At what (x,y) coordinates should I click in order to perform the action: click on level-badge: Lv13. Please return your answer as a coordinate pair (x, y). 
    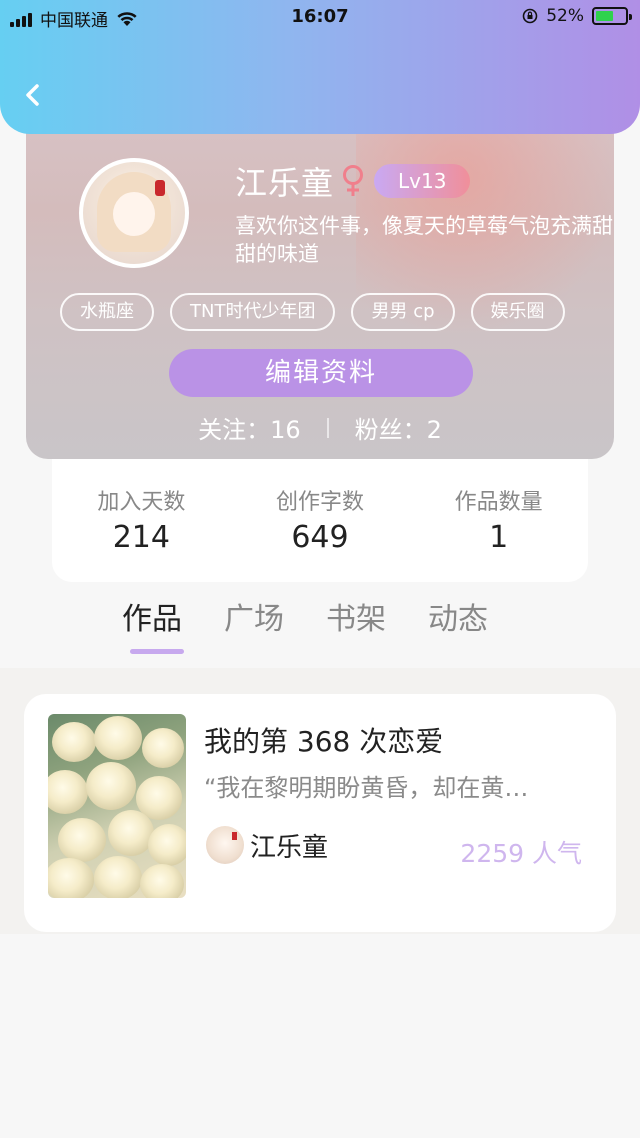
    Looking at the image, I should click on (422, 181).